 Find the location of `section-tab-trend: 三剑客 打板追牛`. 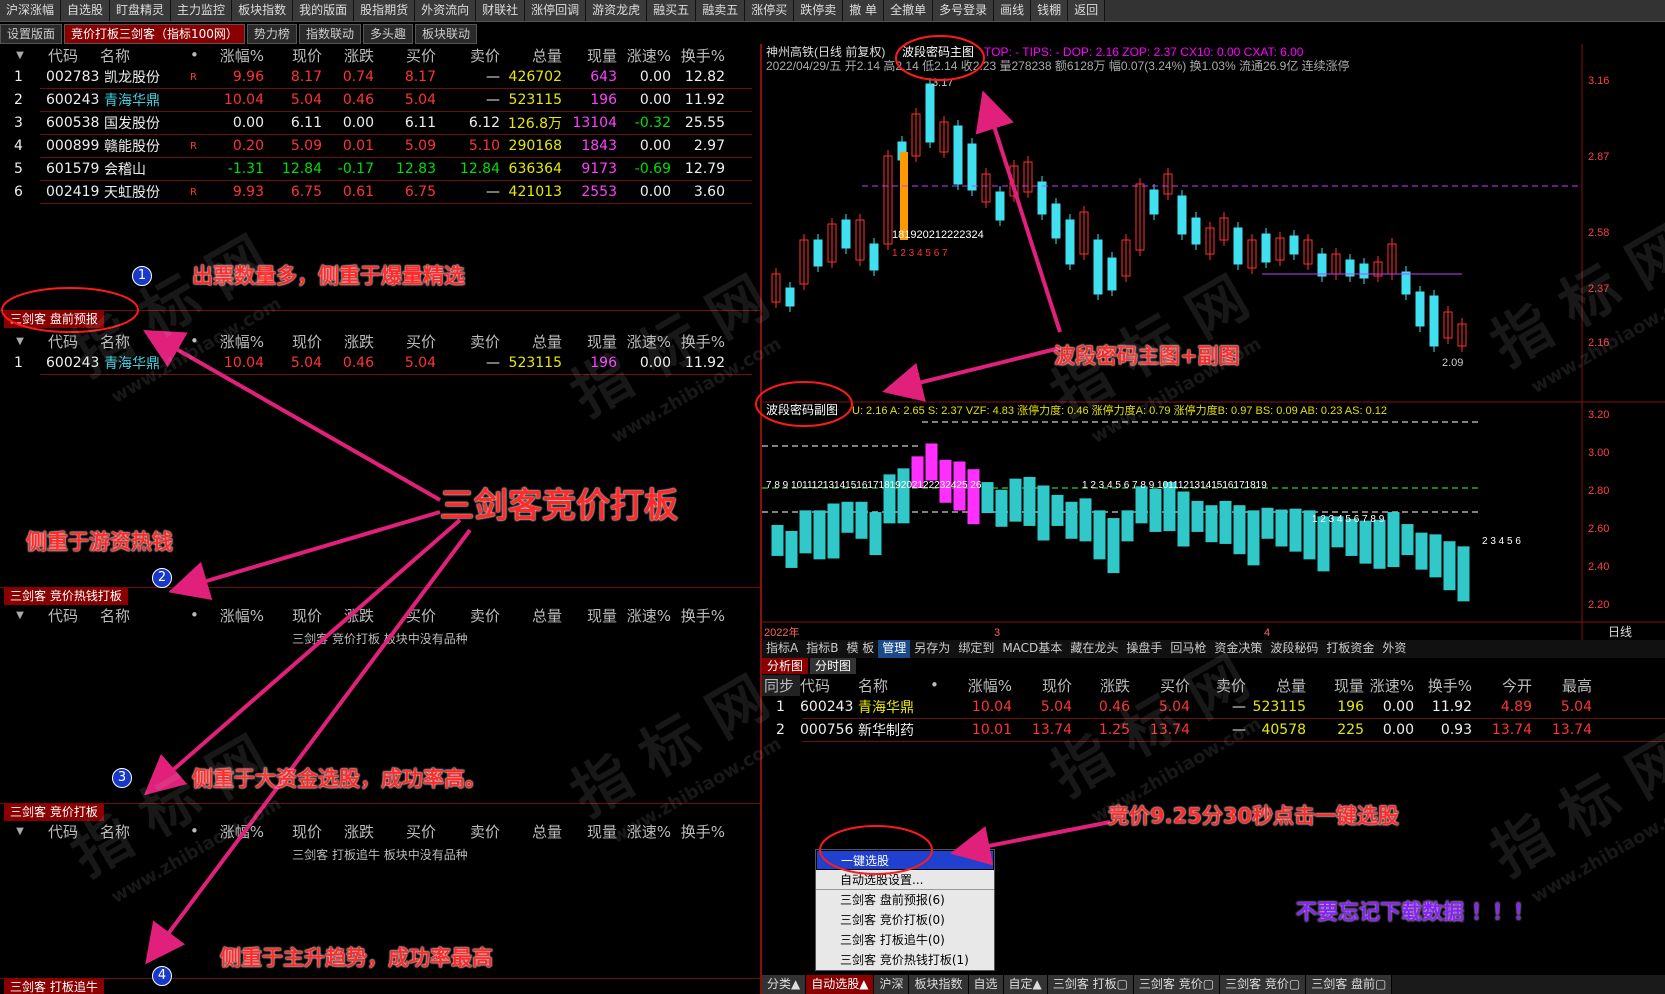

section-tab-trend: 三剑客 打板追牛 is located at coordinates (54, 986).